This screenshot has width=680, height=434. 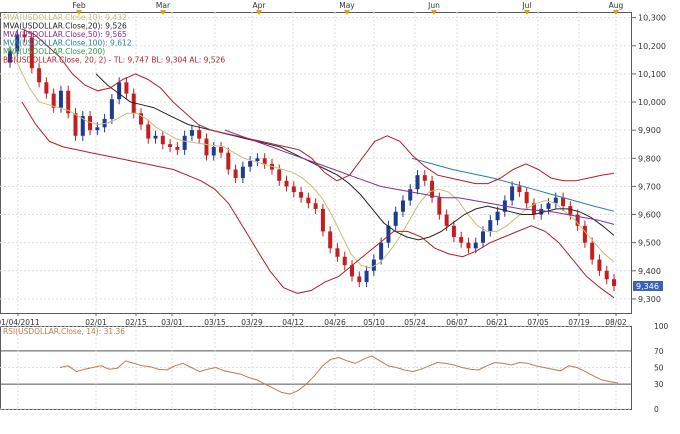 What do you see at coordinates (347, 5) in the screenshot?
I see `month-label: May` at bounding box center [347, 5].